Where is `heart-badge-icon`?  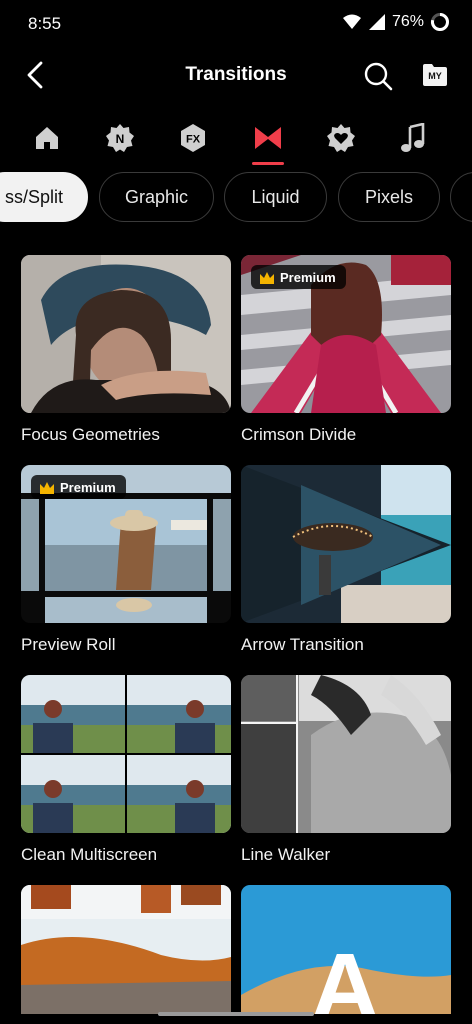
heart-badge-icon is located at coordinates (341, 138).